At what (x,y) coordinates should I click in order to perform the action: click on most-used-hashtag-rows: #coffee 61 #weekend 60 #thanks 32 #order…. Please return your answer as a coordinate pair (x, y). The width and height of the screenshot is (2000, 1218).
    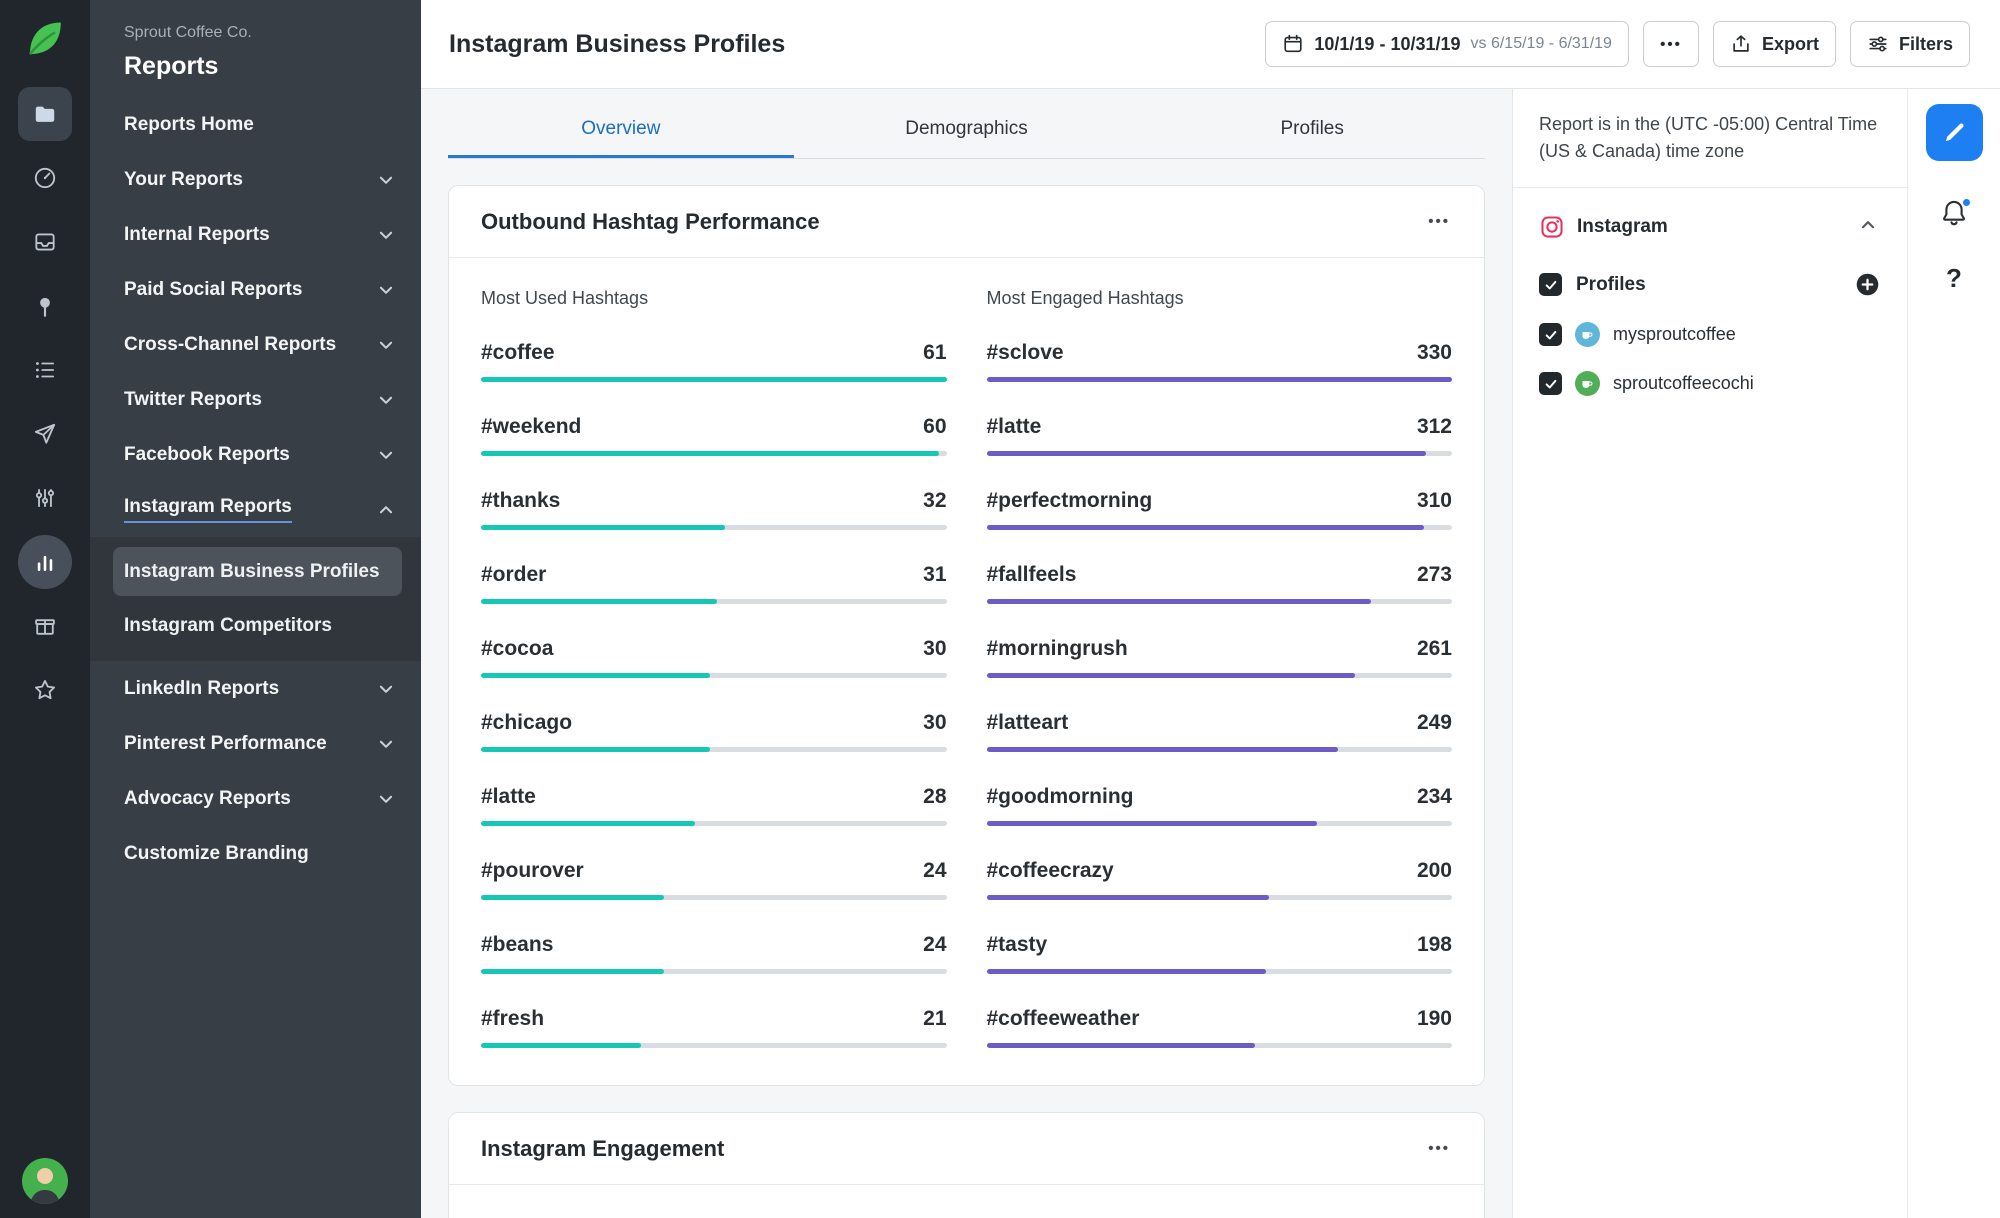
    Looking at the image, I should click on (714, 694).